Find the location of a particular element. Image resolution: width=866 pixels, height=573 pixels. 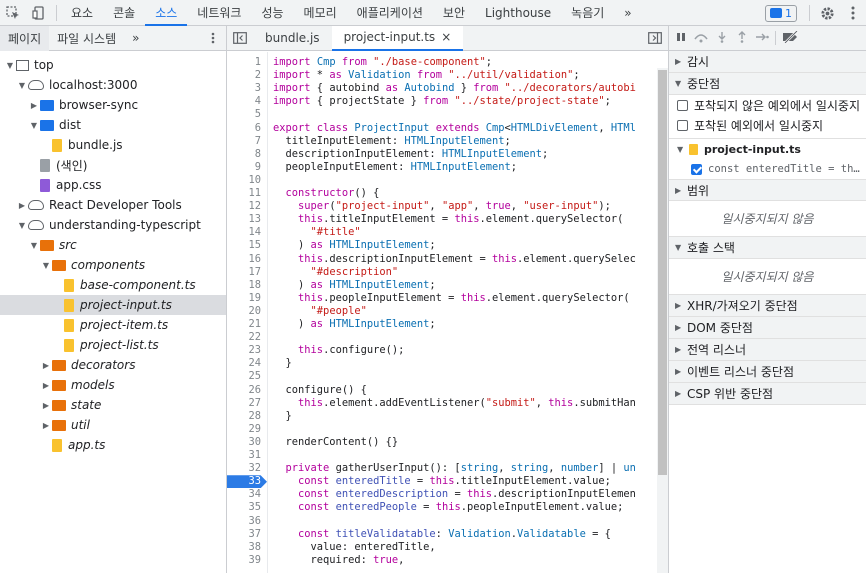

tree-item: ▶ decorators is located at coordinates (113, 365).